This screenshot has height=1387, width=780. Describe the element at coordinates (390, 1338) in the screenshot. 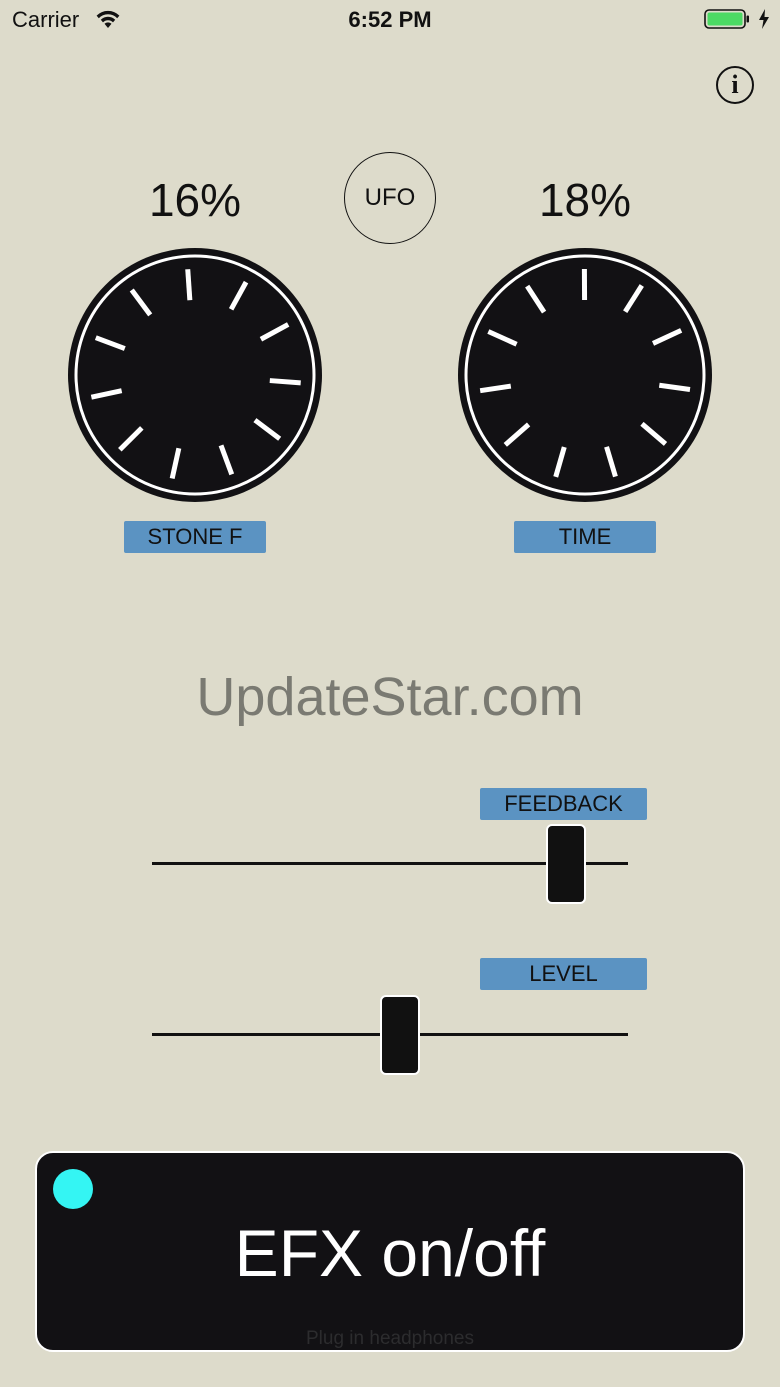

I see `headphones-hint: Plug in headphones` at that location.